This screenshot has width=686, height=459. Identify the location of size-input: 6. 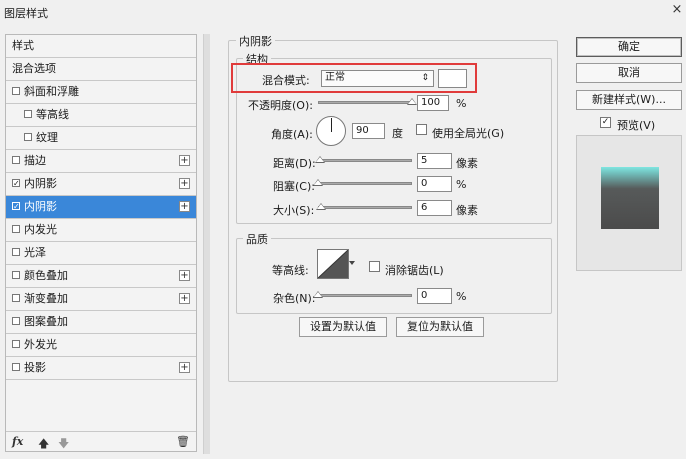
(434, 208).